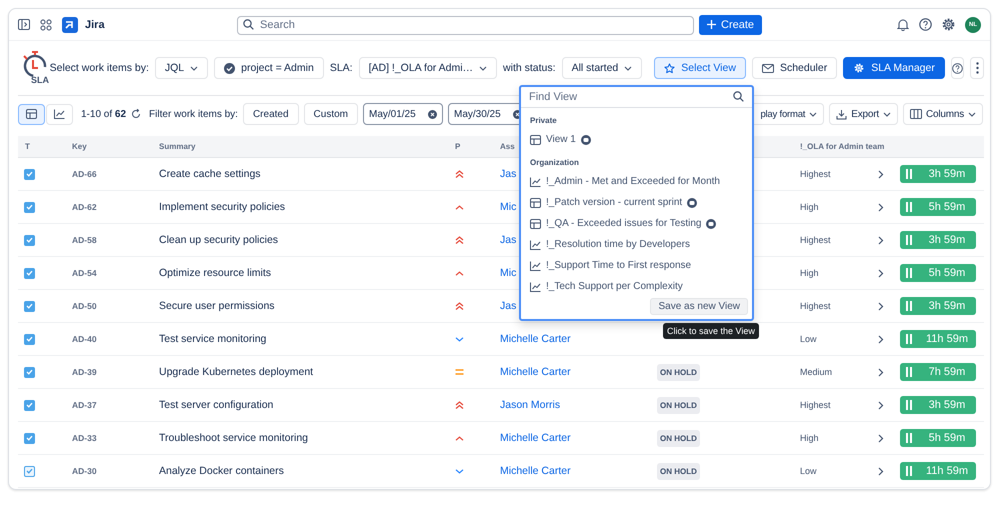 The width and height of the screenshot is (999, 505). I want to click on issue-key: AD-58, so click(115, 240).